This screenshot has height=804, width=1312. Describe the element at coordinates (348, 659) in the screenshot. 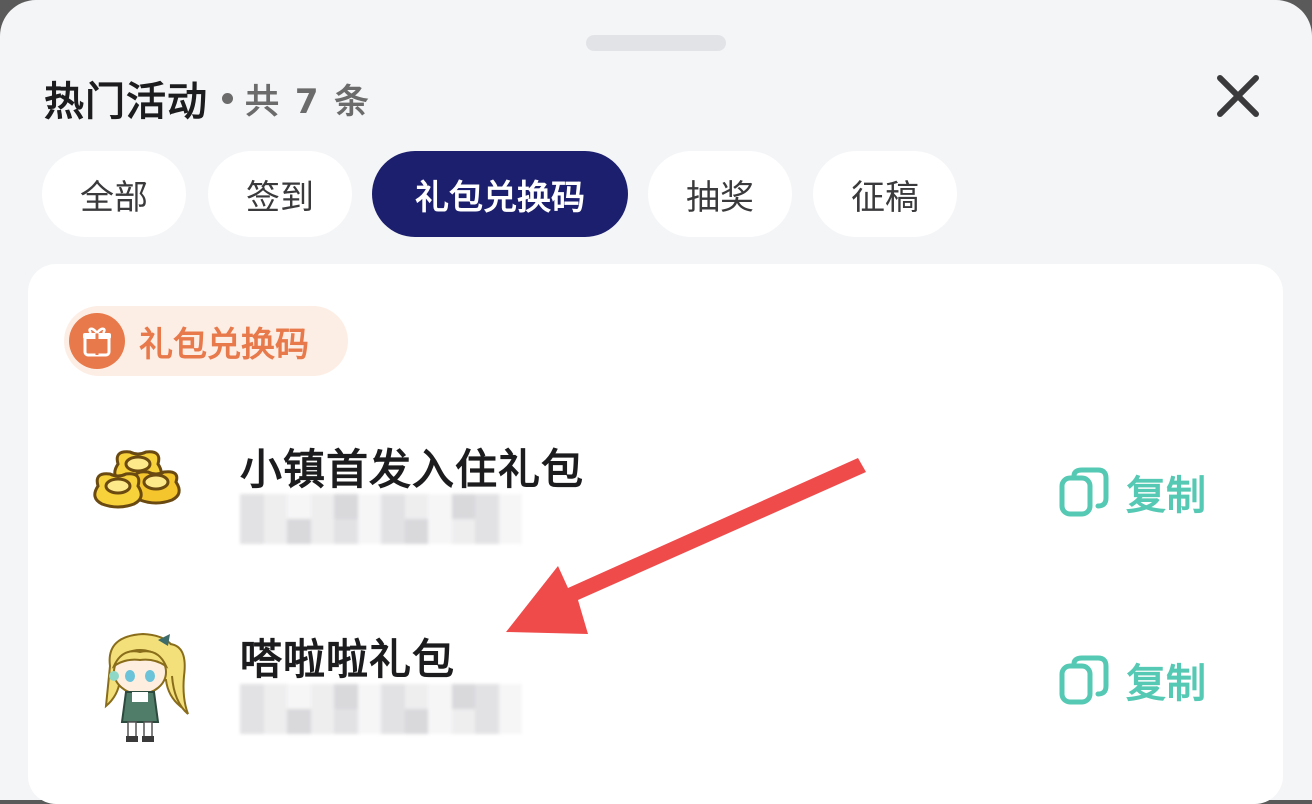

I see `gift-name: 嗒啦啦礼包` at that location.